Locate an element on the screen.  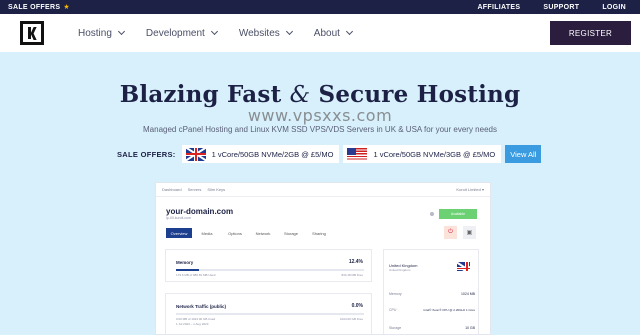
status-badge: Available is located at coordinates (458, 214).